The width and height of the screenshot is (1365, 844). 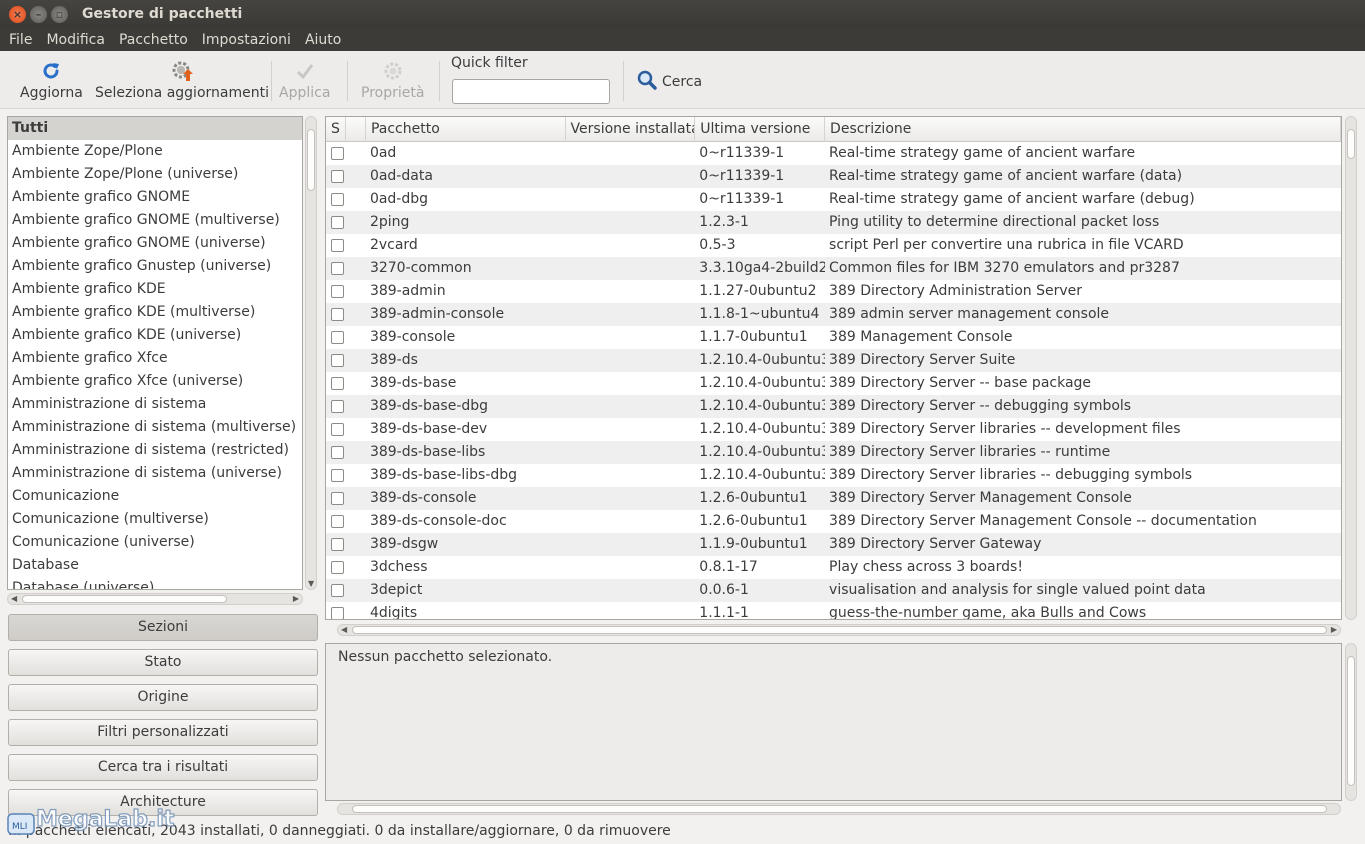 I want to click on section-list-hscrollbar: ◀ ▶, so click(x=155, y=599).